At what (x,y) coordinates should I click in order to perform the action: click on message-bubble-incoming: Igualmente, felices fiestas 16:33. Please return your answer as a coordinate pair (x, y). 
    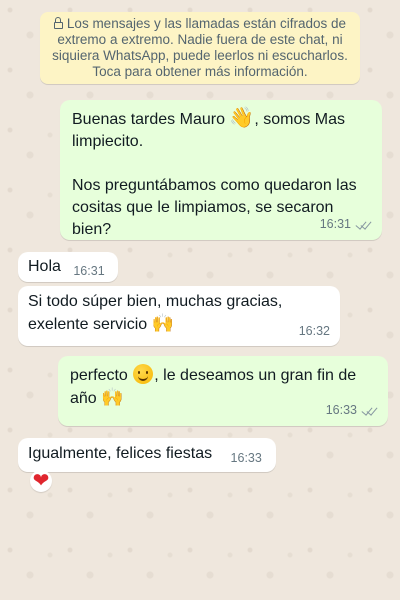
    Looking at the image, I should click on (147, 455).